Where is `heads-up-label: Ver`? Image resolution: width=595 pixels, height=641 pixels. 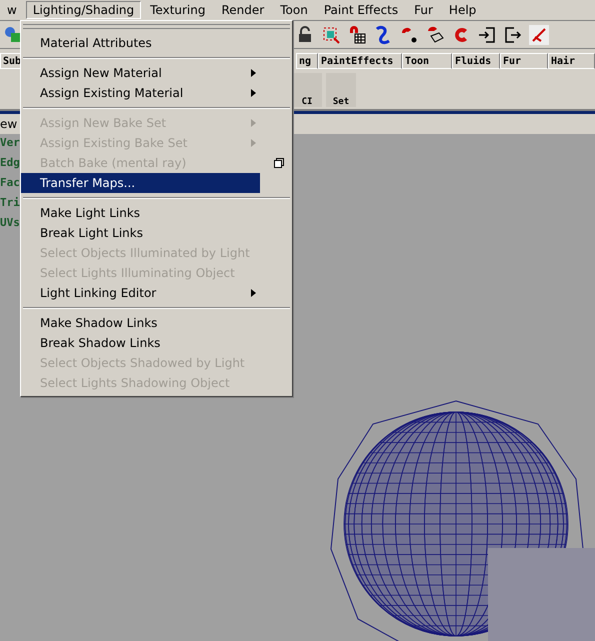
heads-up-label: Ver is located at coordinates (10, 143).